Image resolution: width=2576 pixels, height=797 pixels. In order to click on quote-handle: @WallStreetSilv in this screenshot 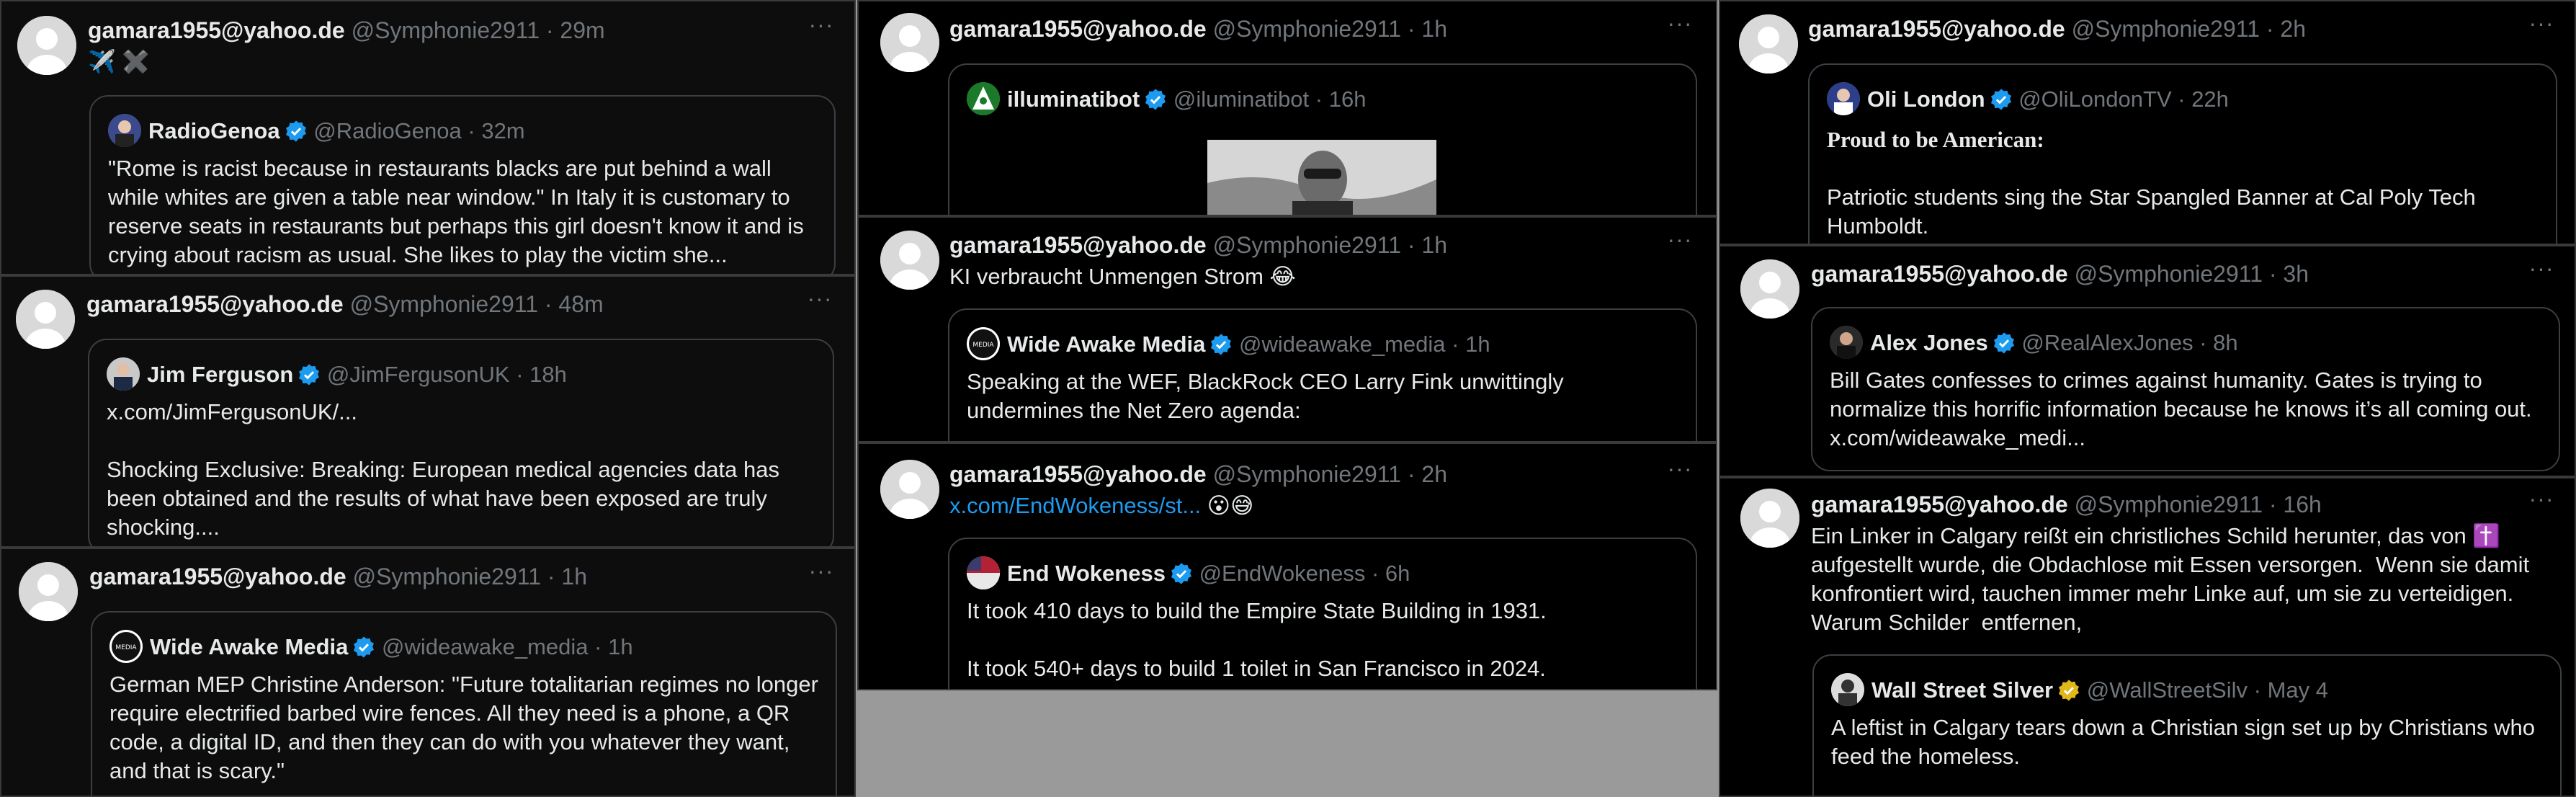, I will do `click(2167, 690)`.